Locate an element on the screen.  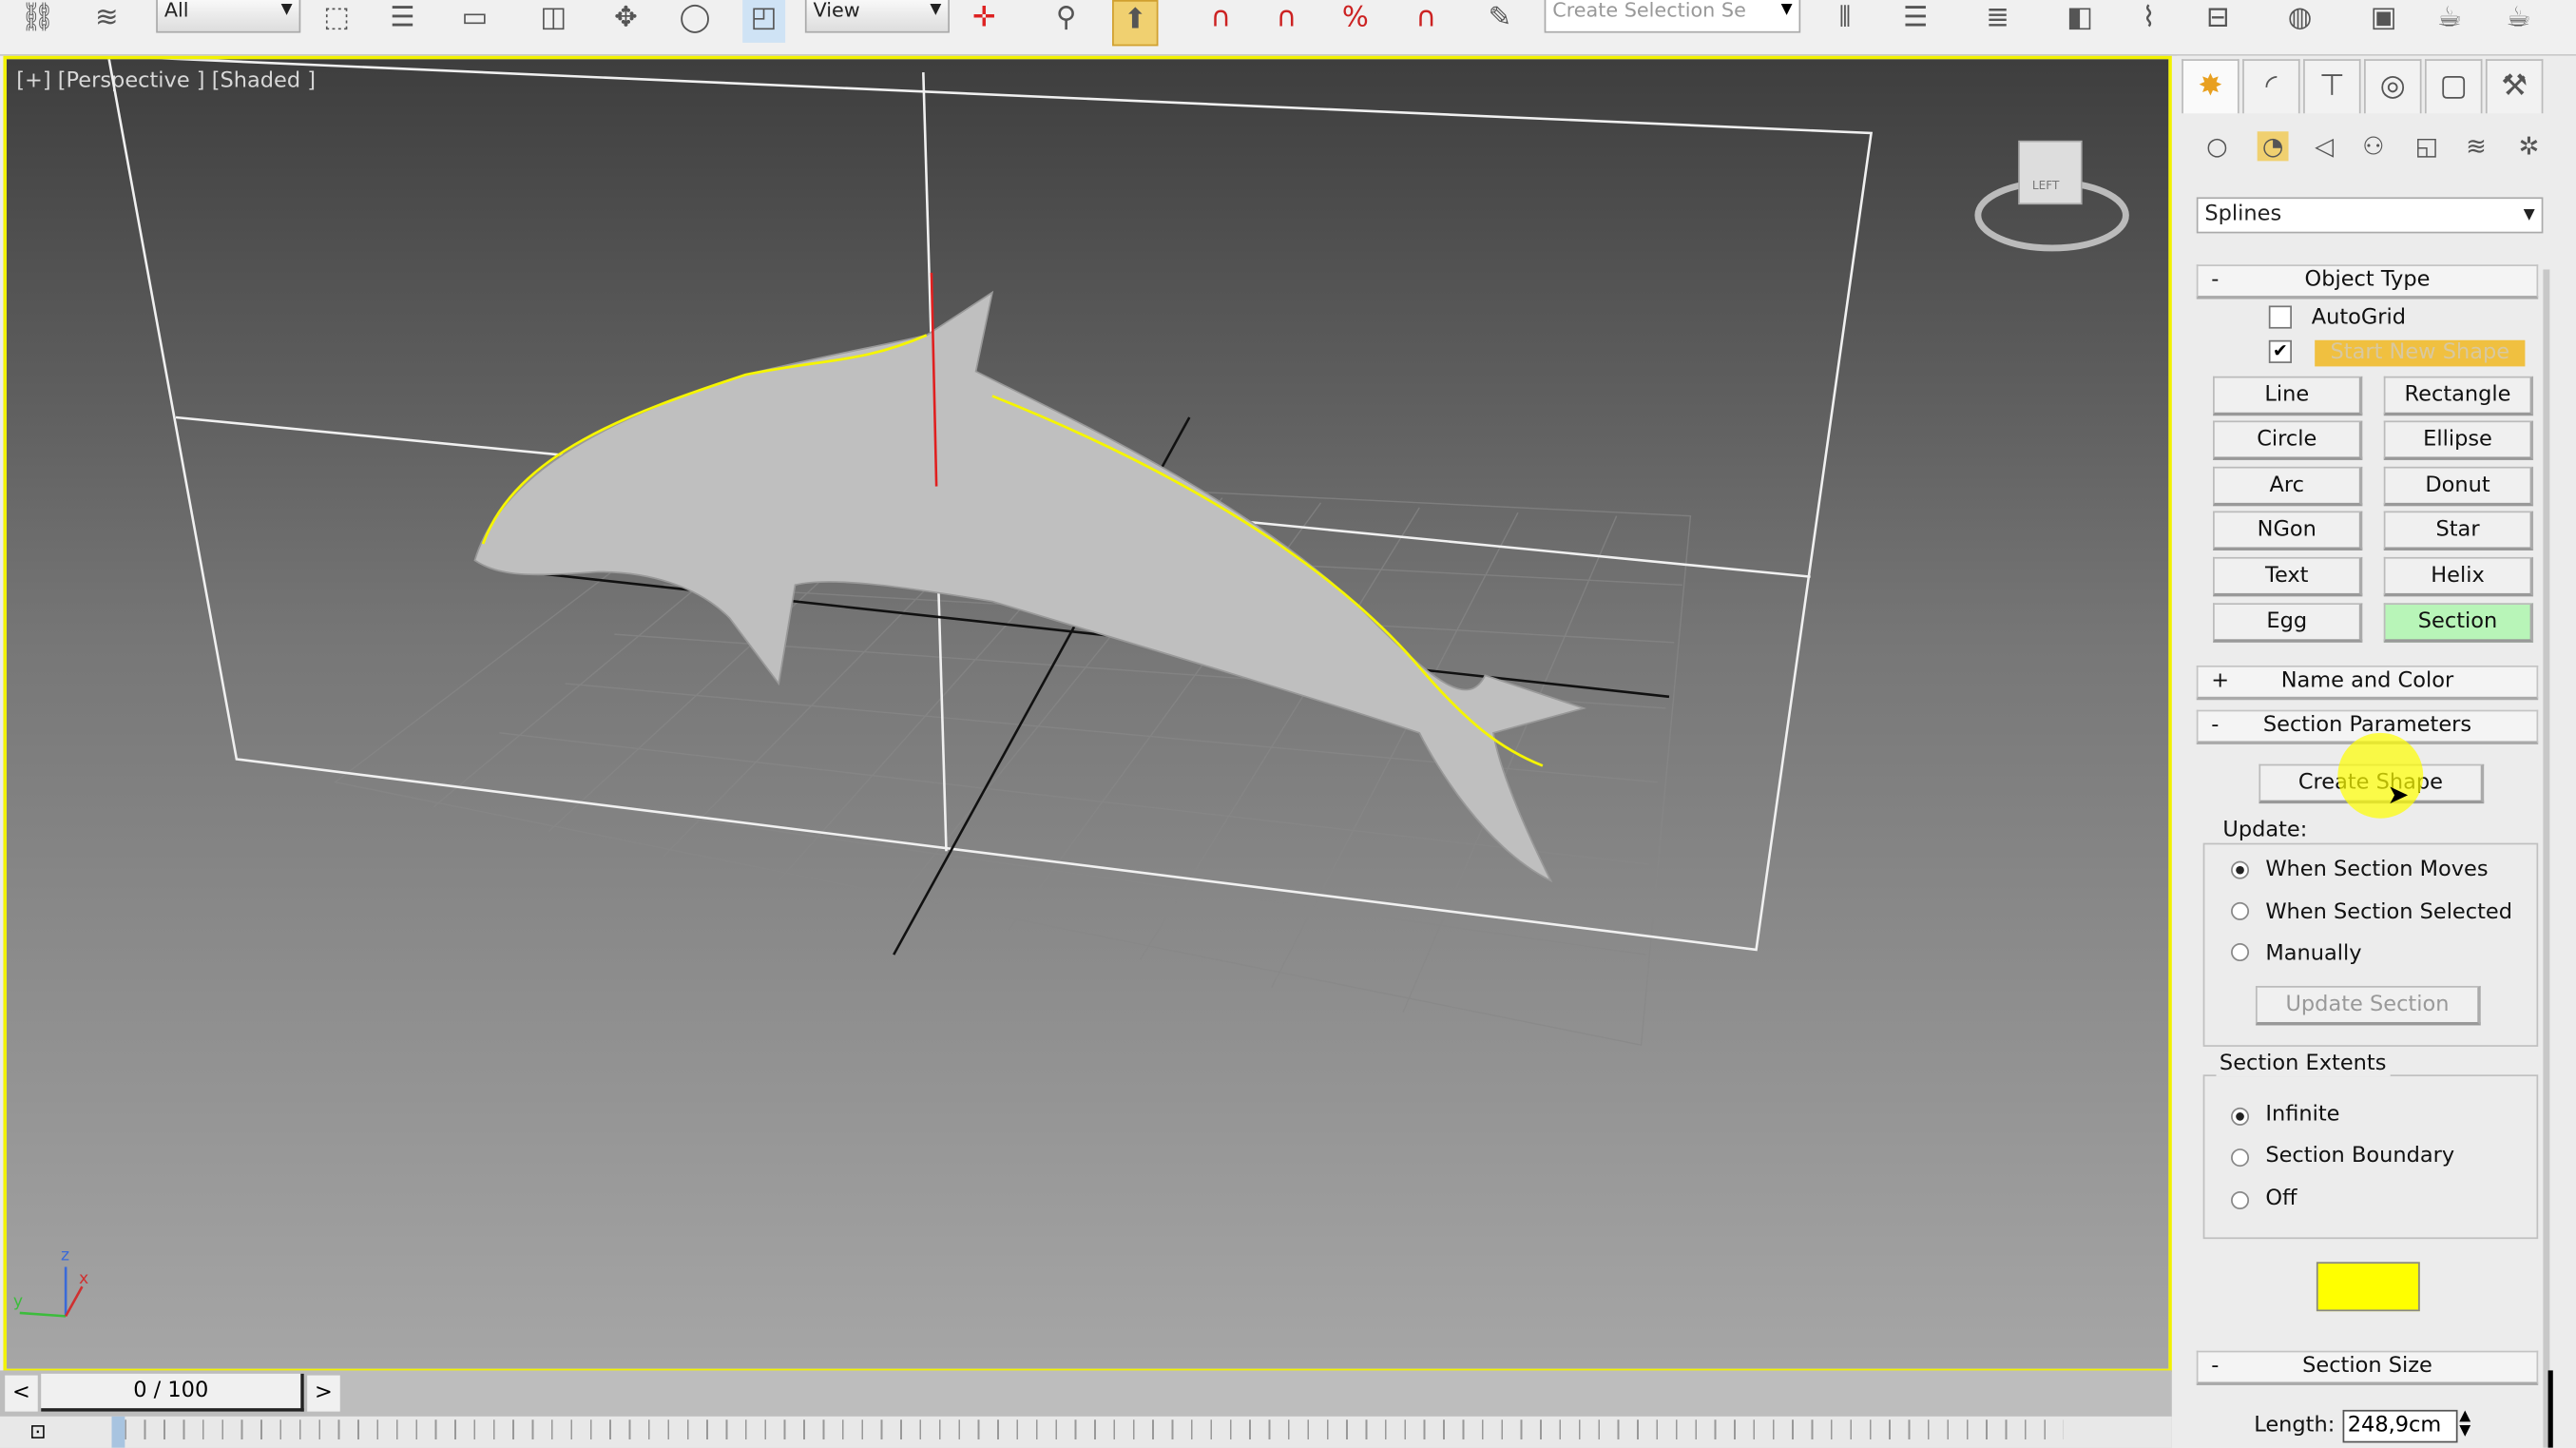
edit-named-selection-icon: ✎ is located at coordinates (1499, 21).